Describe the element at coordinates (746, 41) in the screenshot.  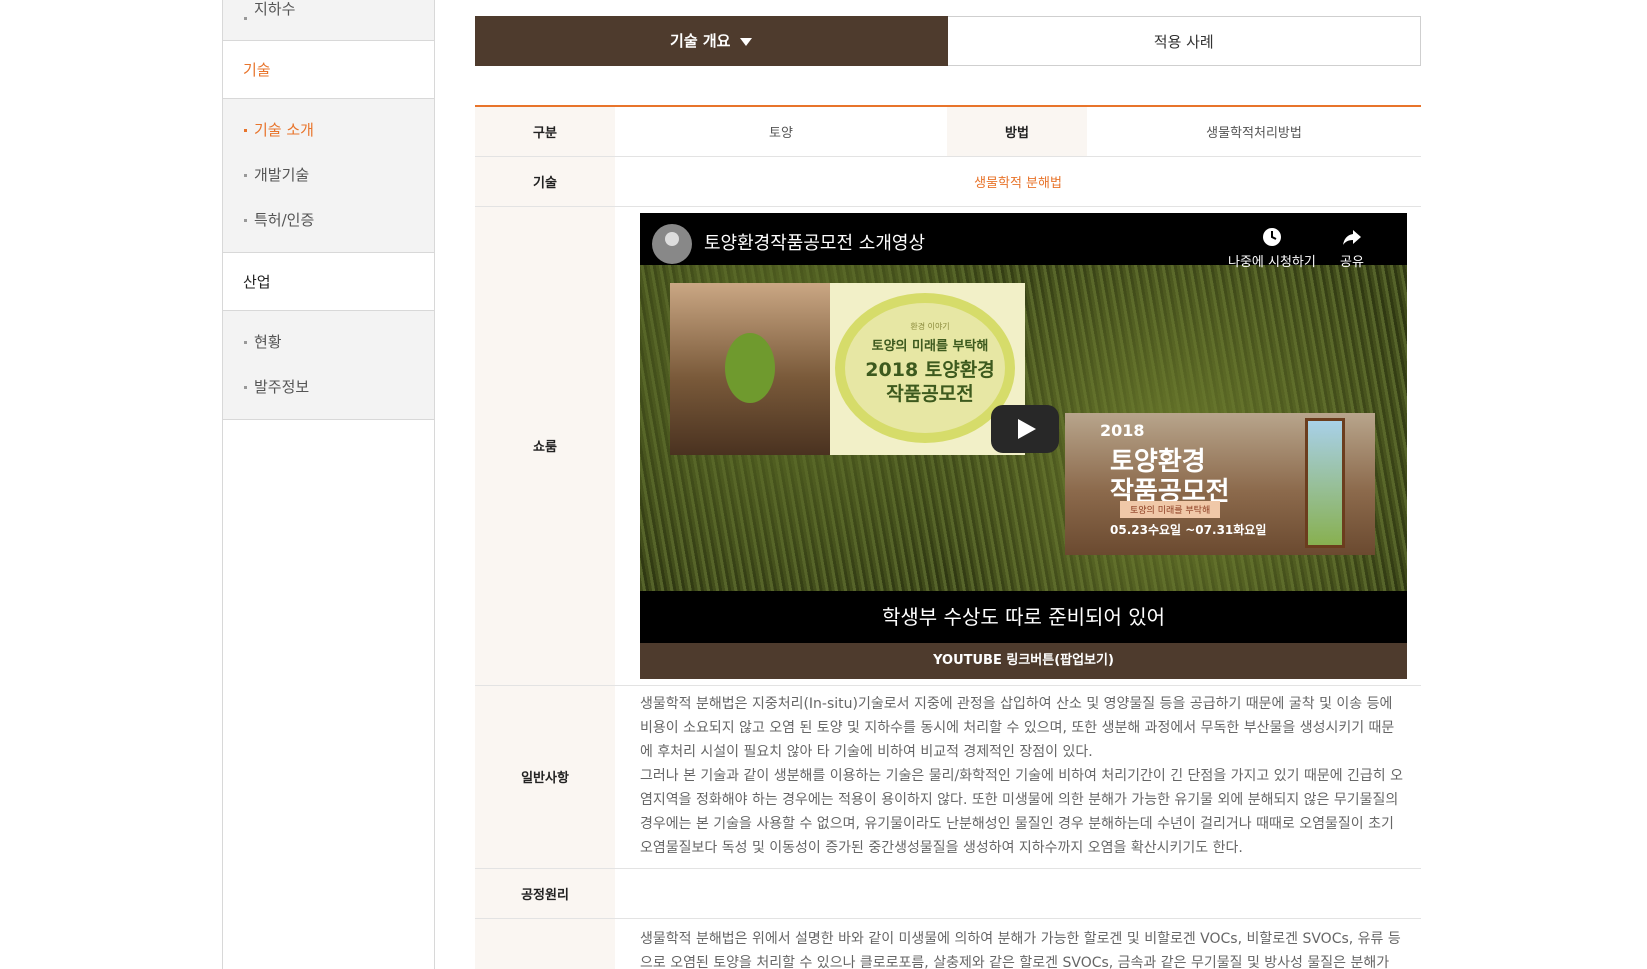
I see `caret-down-icon` at that location.